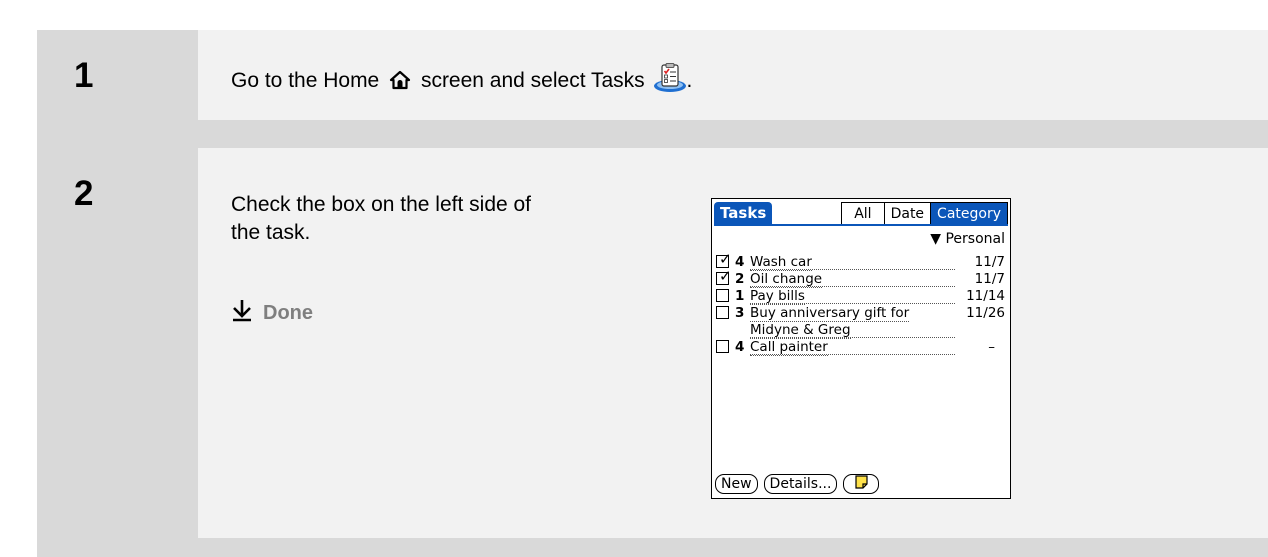 The width and height of the screenshot is (1268, 557). I want to click on task-row: 4 Call painter –, so click(860, 347).